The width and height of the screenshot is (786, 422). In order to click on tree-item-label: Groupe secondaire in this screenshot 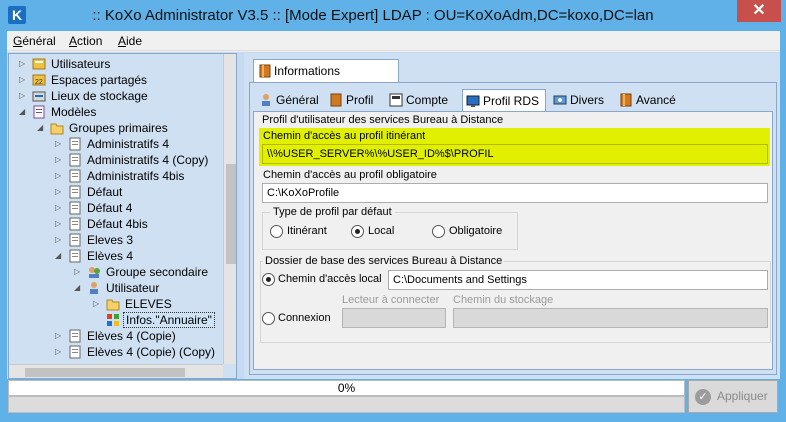, I will do `click(157, 272)`.